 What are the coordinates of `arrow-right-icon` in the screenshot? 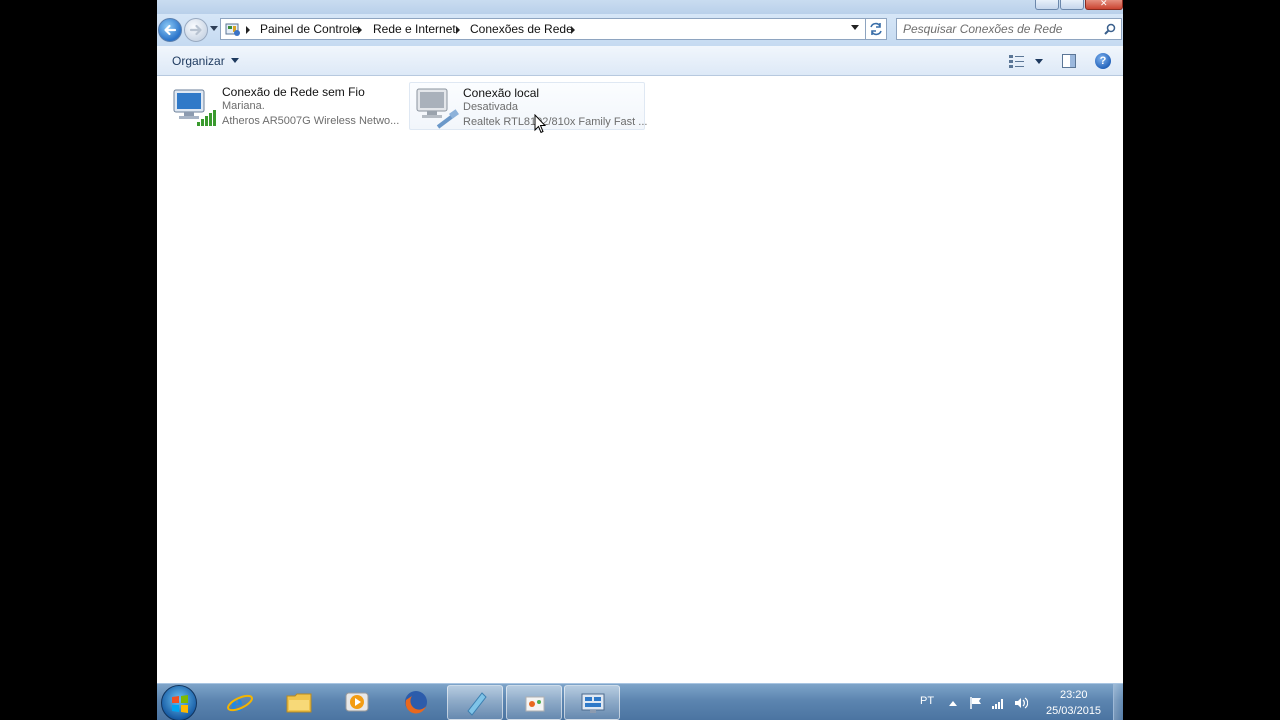 It's located at (195, 30).